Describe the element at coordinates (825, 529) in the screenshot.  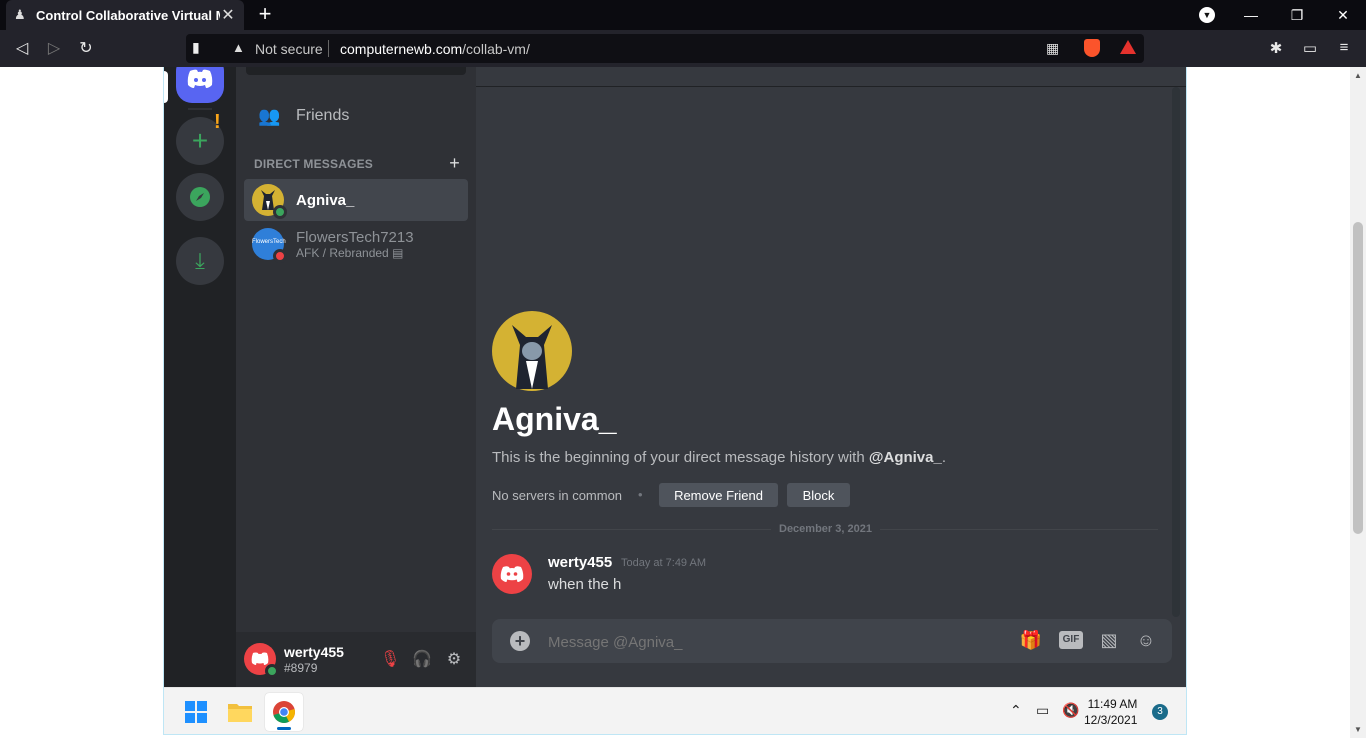
I see `date-divider-label: December 3, 2021` at that location.